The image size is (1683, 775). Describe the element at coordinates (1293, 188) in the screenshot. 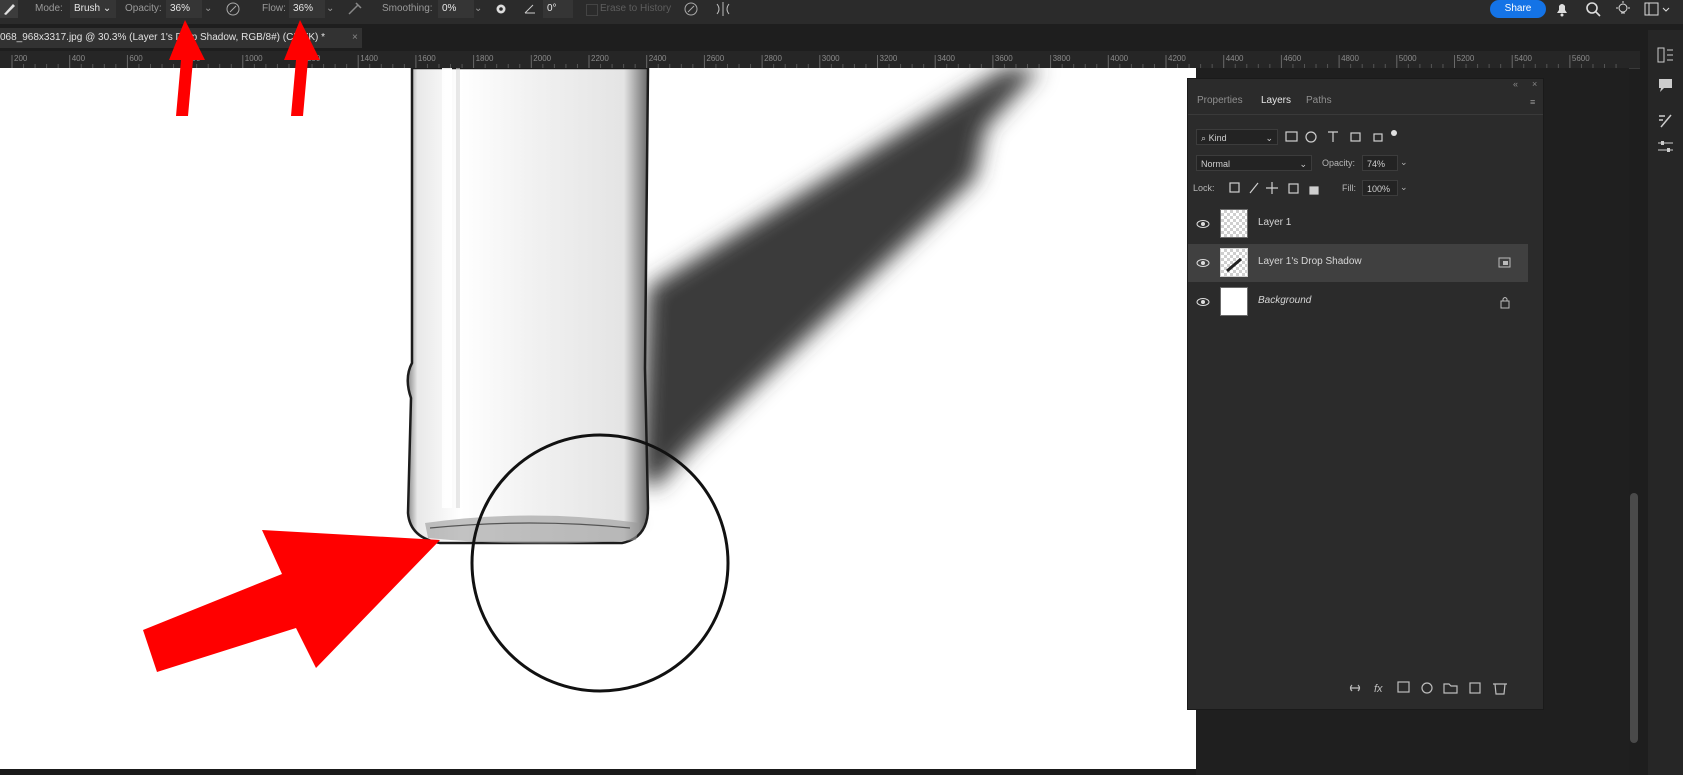

I see `lock-artboard-icon` at that location.